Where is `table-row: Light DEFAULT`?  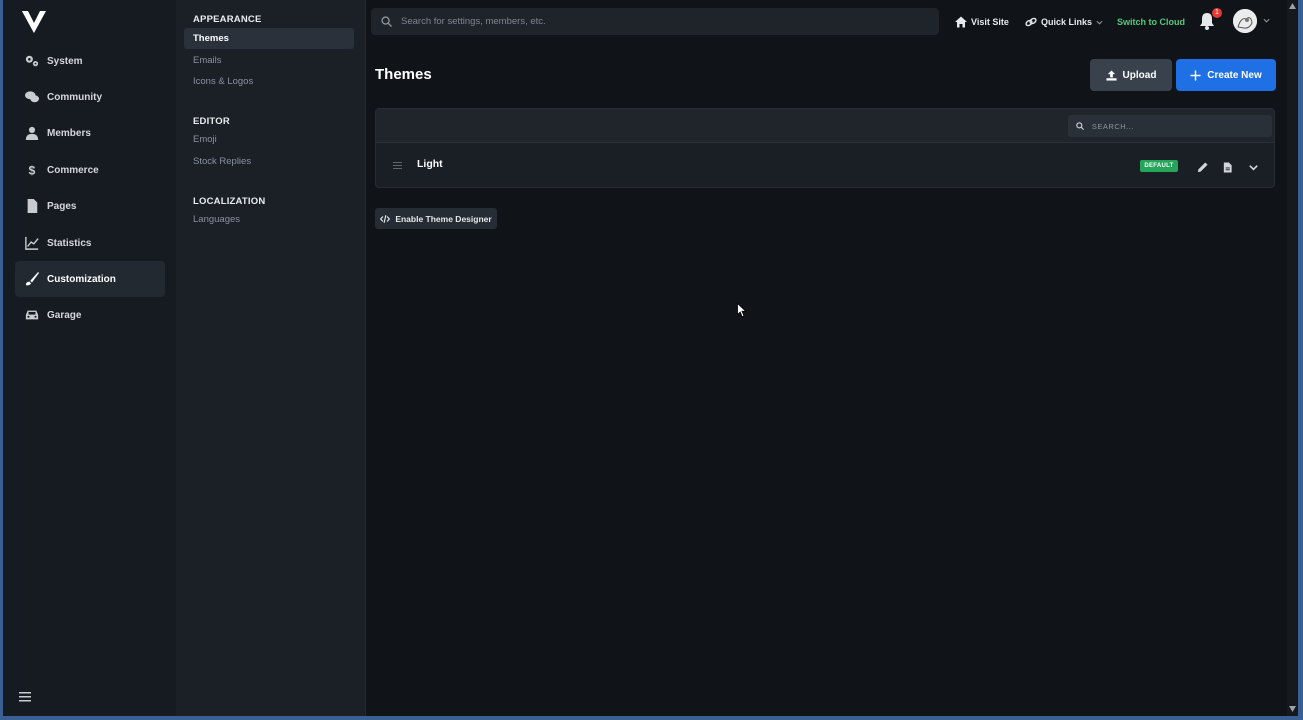 table-row: Light DEFAULT is located at coordinates (825, 165).